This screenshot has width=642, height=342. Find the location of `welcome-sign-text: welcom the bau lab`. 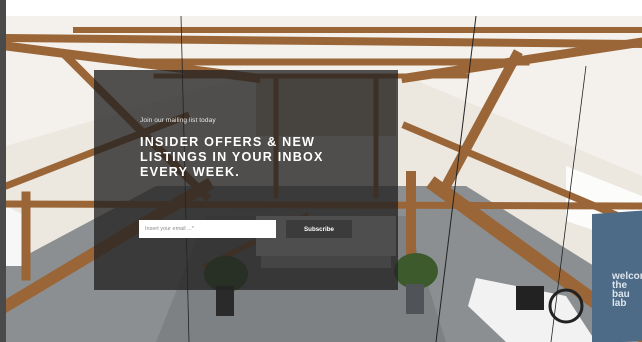

welcome-sign-text: welcom the bau lab is located at coordinates (627, 290).